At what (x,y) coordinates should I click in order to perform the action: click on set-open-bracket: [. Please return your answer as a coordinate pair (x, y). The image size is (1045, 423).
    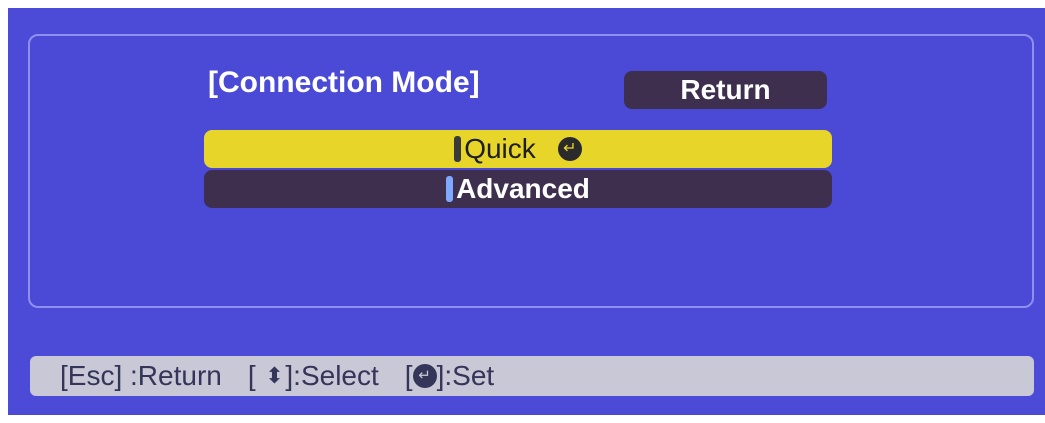
    Looking at the image, I should click on (408, 375).